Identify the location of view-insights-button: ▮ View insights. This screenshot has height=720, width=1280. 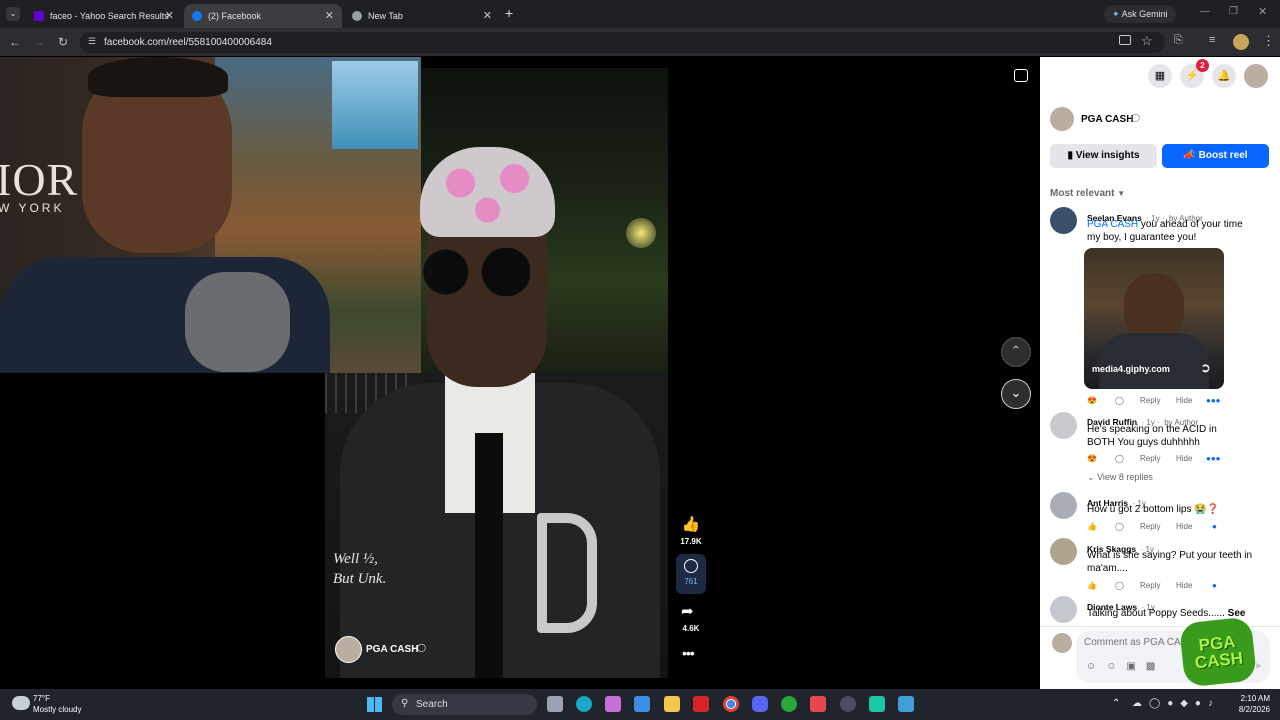
(1103, 156).